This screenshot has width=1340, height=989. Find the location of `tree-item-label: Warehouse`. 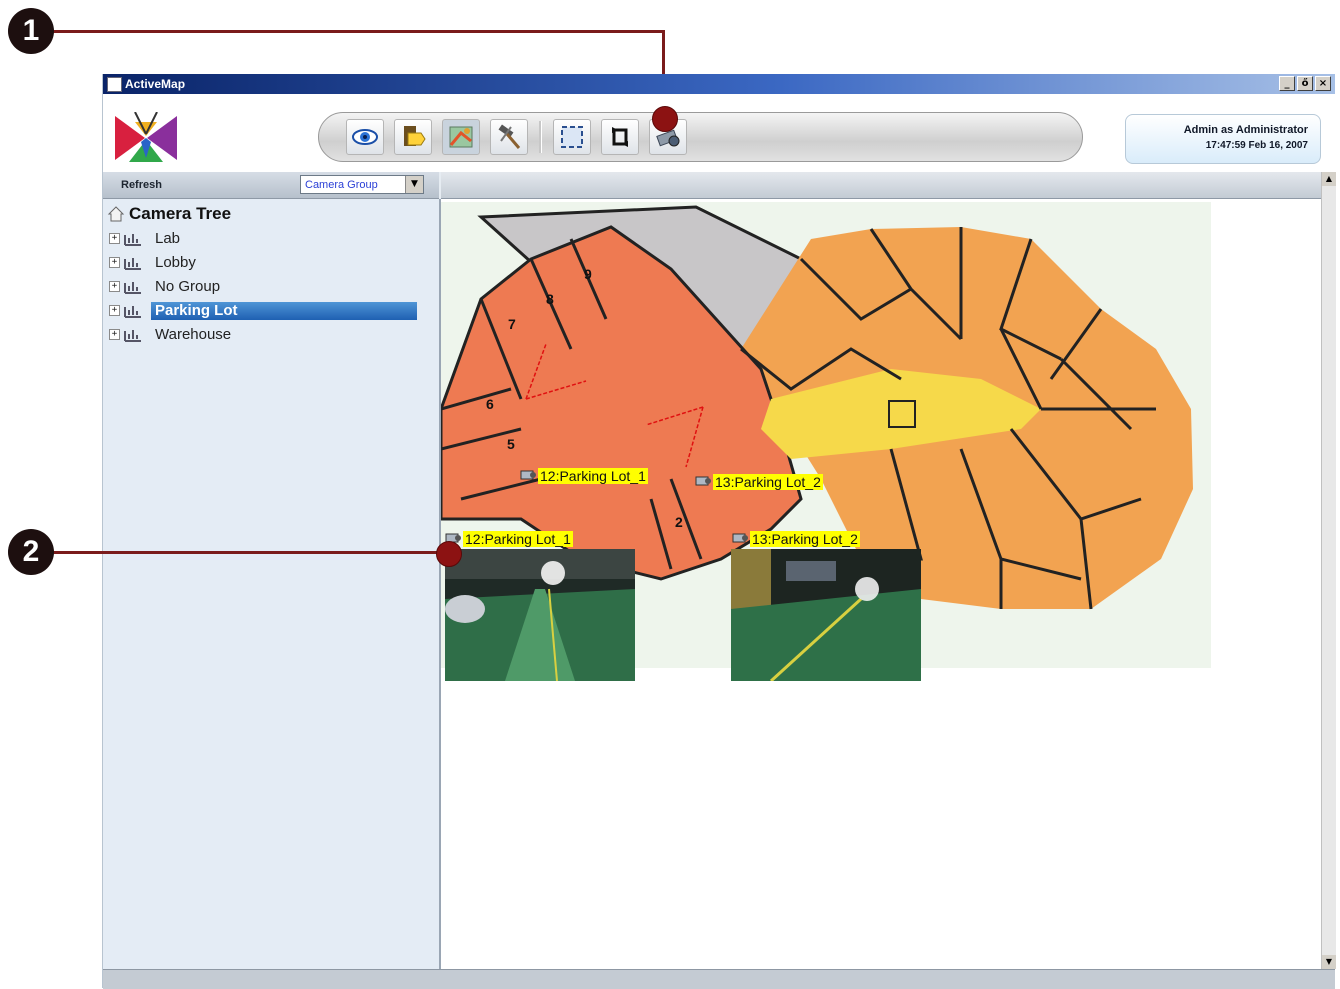

tree-item-label: Warehouse is located at coordinates (193, 334).